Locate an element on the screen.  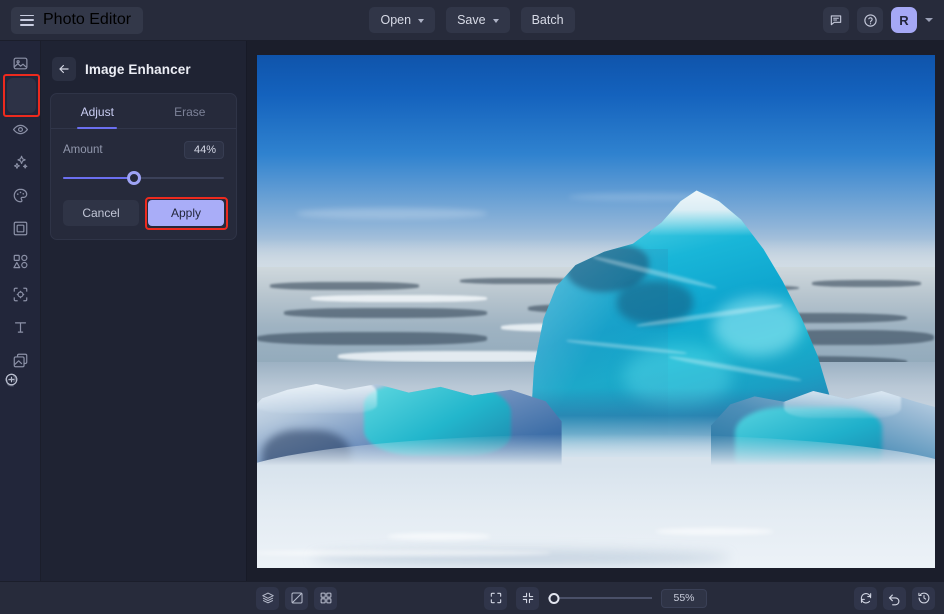
feedback-button is located at coordinates (836, 20).